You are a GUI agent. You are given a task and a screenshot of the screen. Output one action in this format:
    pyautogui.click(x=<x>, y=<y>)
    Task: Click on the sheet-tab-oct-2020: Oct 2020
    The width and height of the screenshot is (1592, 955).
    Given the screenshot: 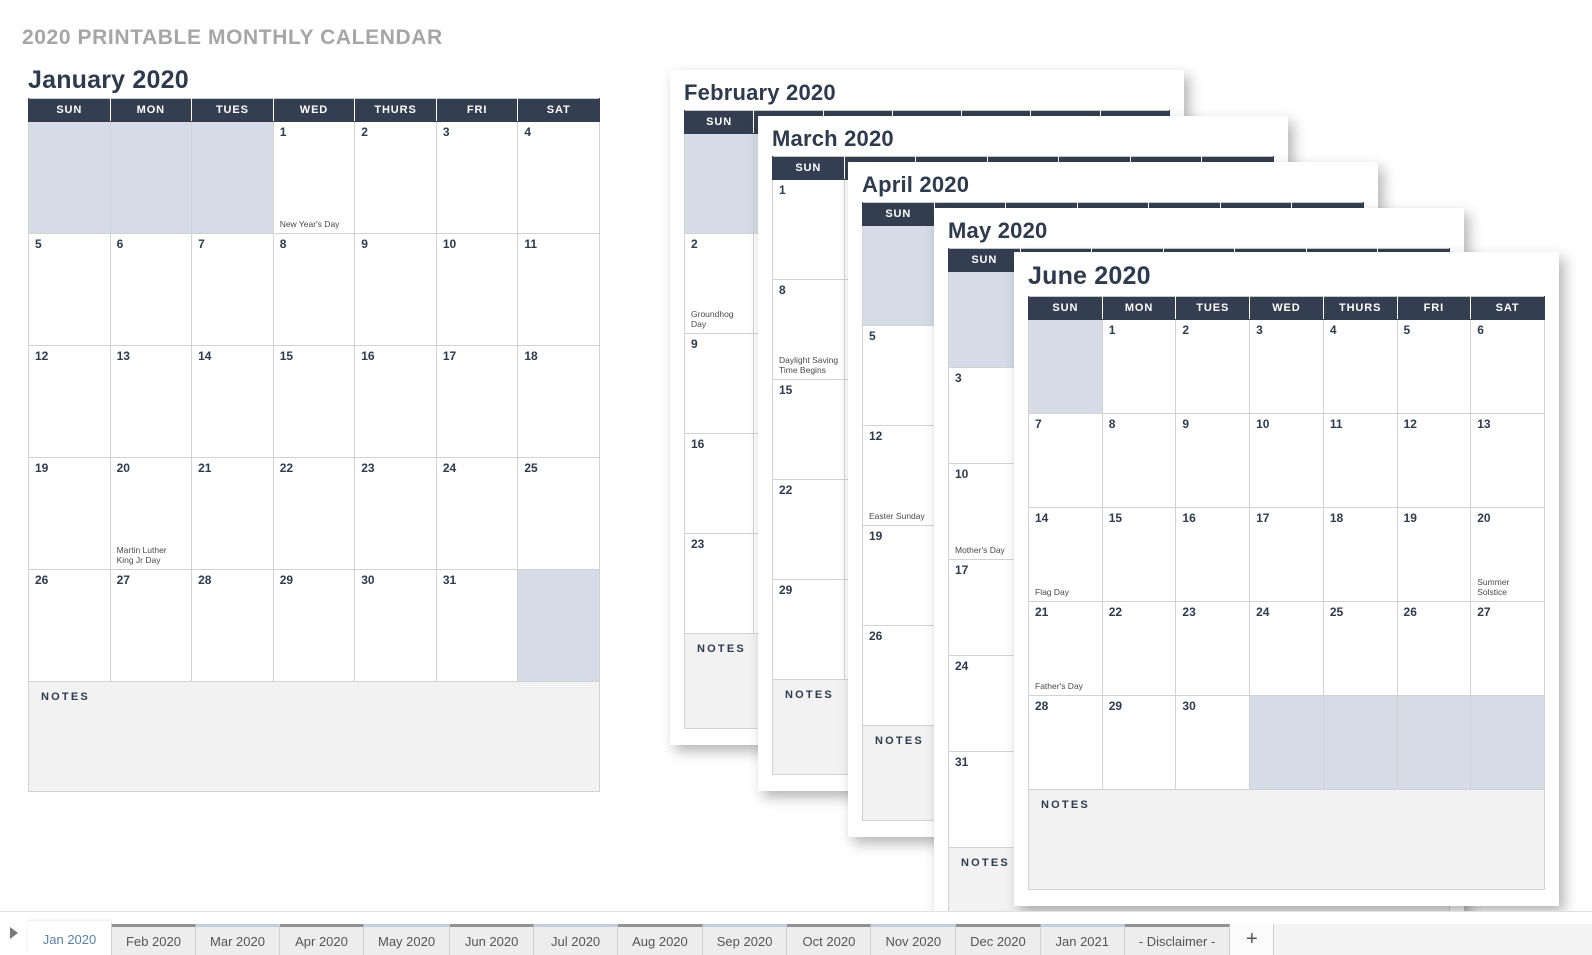 What is the action you would take?
    pyautogui.click(x=829, y=939)
    